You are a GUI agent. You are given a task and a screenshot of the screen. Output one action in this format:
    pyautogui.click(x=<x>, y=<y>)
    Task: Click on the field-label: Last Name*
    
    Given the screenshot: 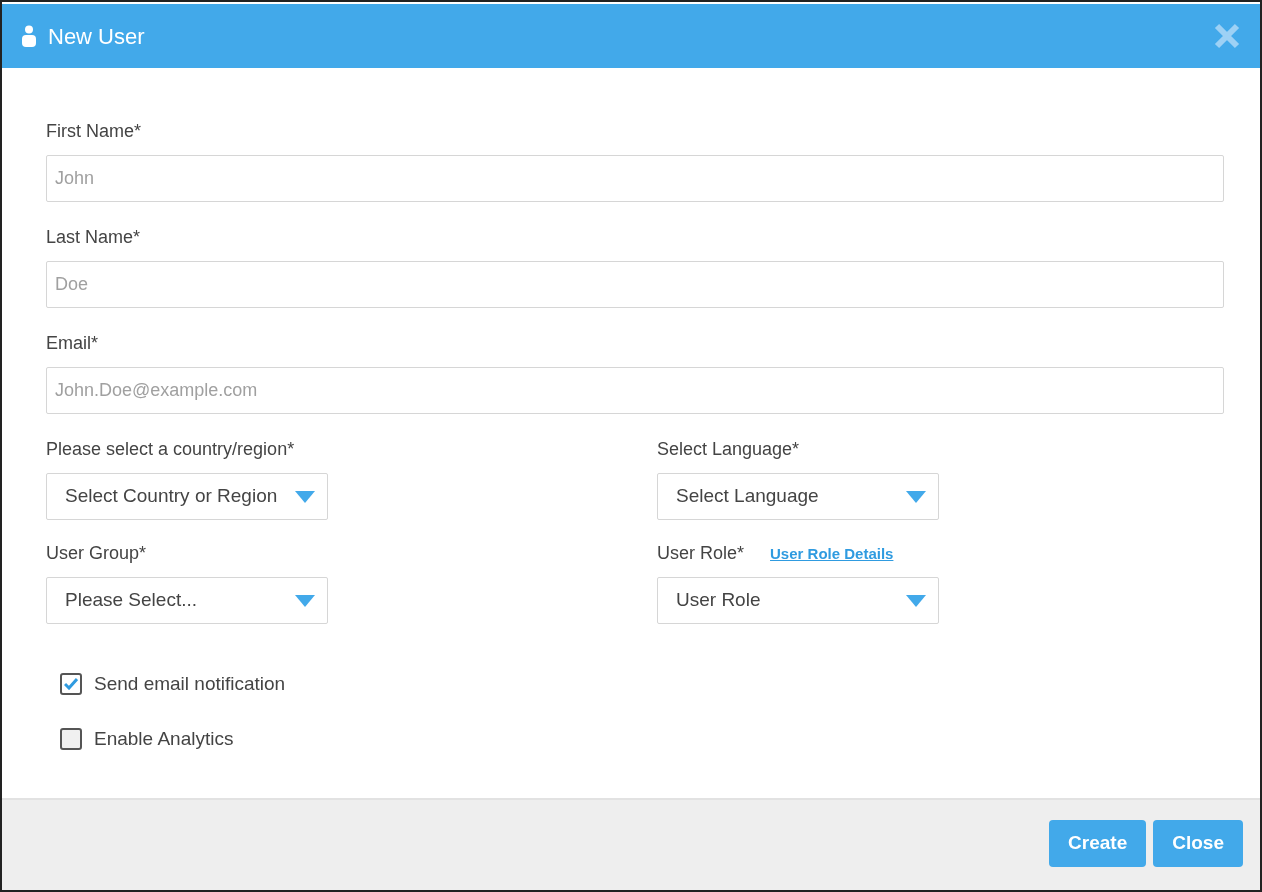 What is the action you would take?
    pyautogui.click(x=93, y=237)
    